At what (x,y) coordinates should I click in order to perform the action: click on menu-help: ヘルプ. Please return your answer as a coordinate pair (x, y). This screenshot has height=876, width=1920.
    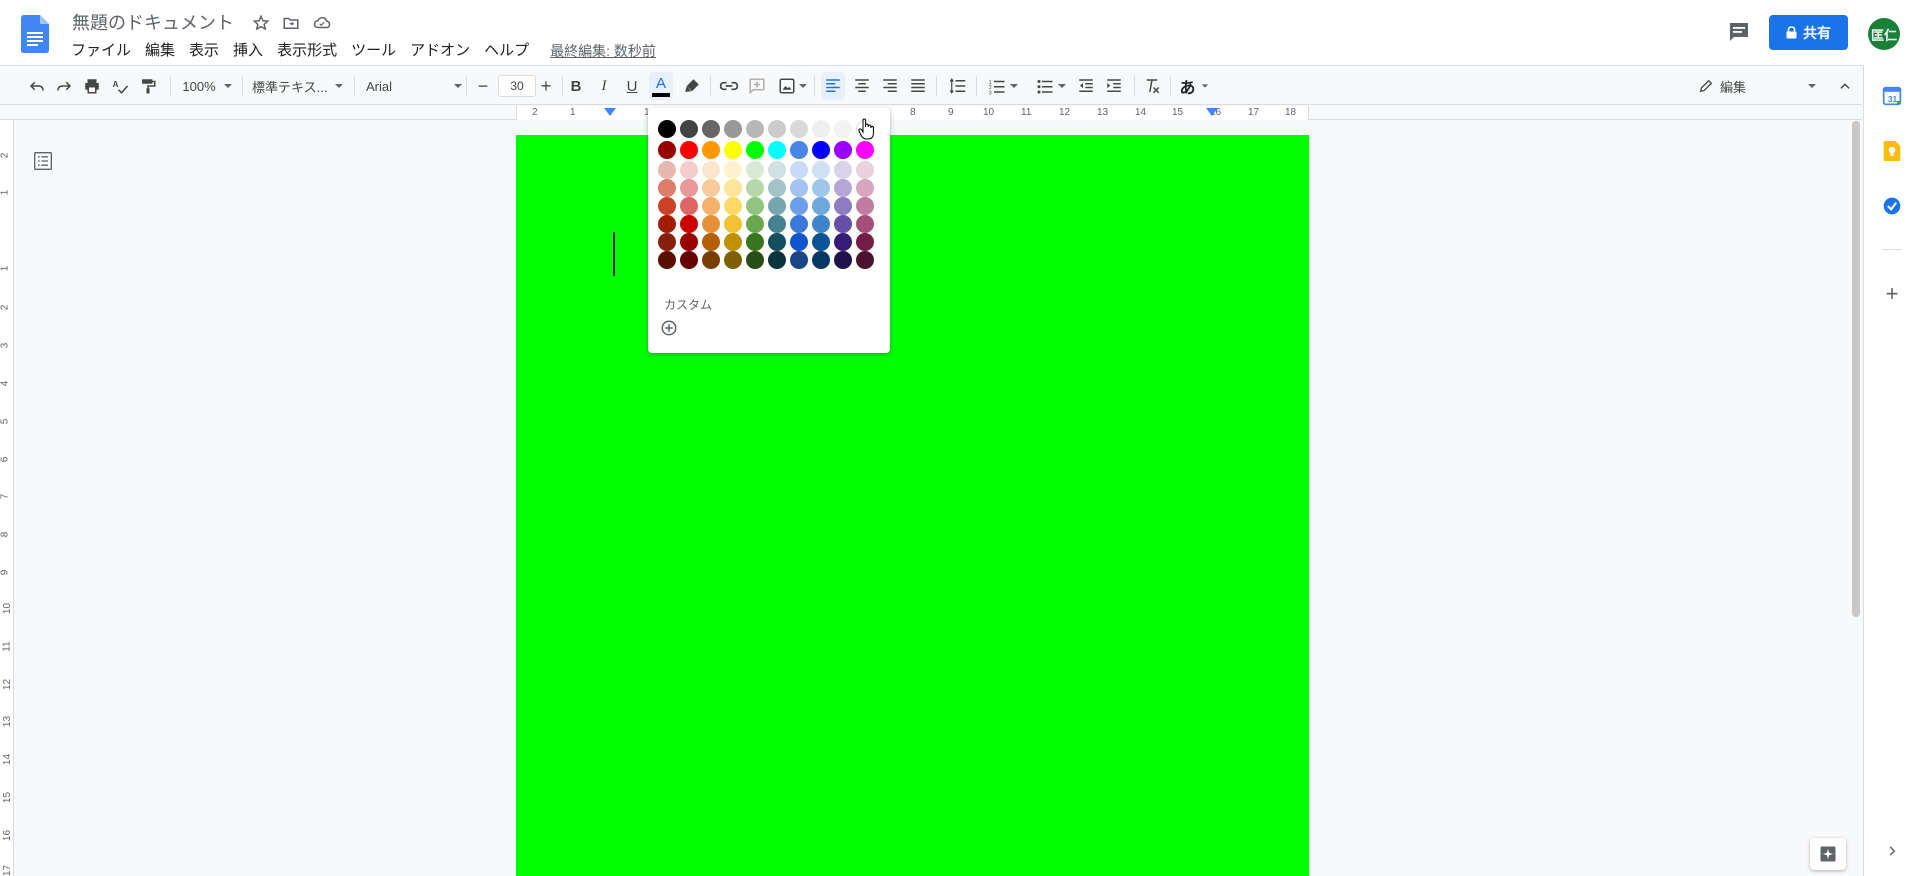
    Looking at the image, I should click on (506, 51).